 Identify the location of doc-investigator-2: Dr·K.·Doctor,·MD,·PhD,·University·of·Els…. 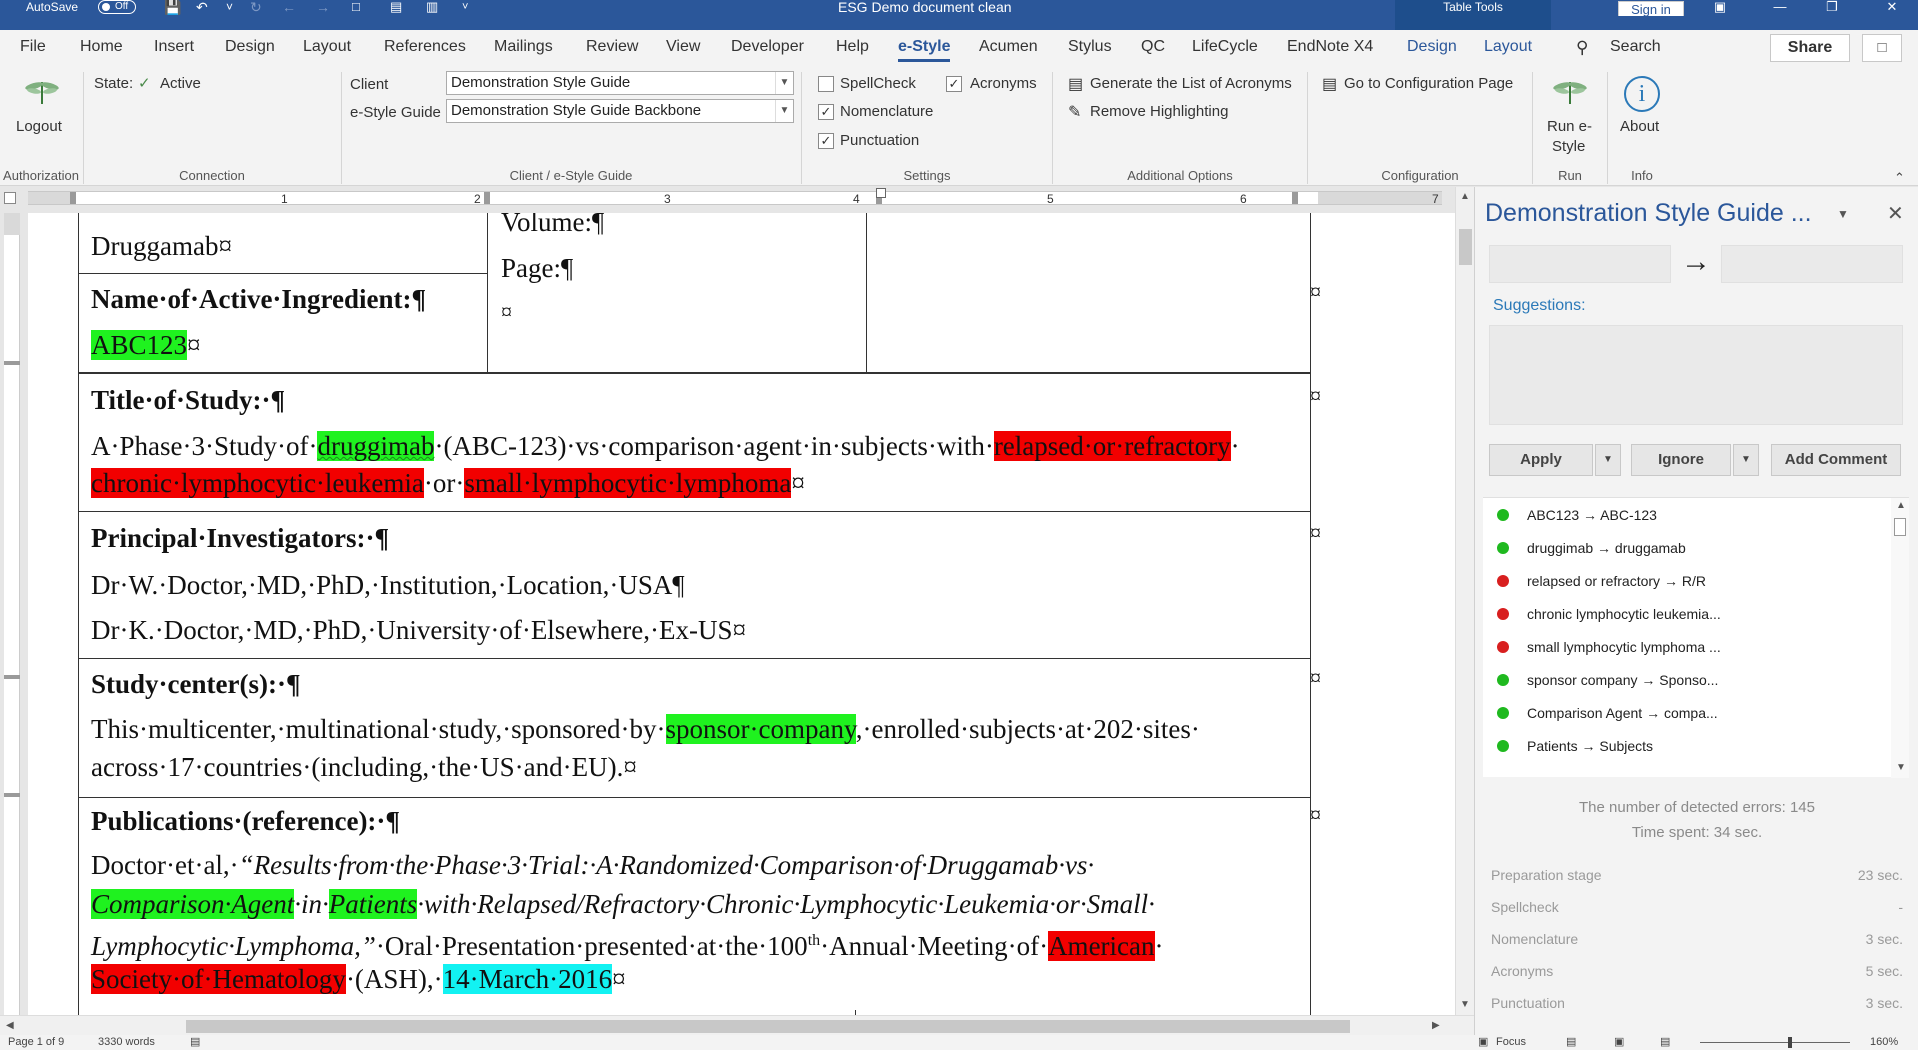
(418, 630).